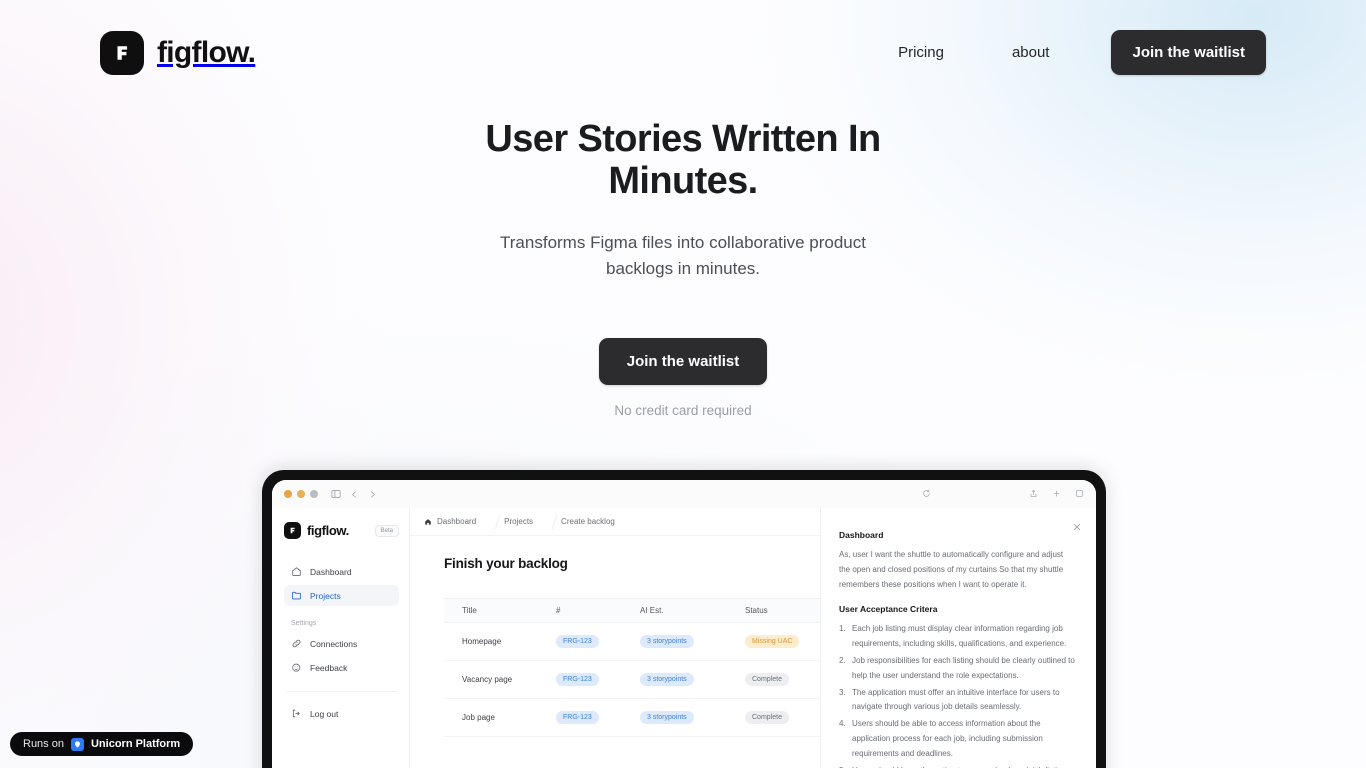 Image resolution: width=1366 pixels, height=768 pixels. I want to click on sidebar-item-connections: Connections, so click(341, 643).